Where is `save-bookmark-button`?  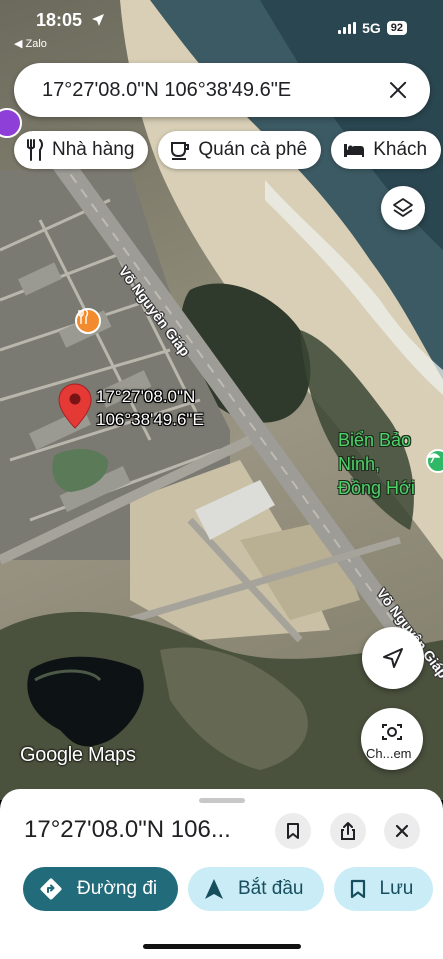 save-bookmark-button is located at coordinates (293, 831).